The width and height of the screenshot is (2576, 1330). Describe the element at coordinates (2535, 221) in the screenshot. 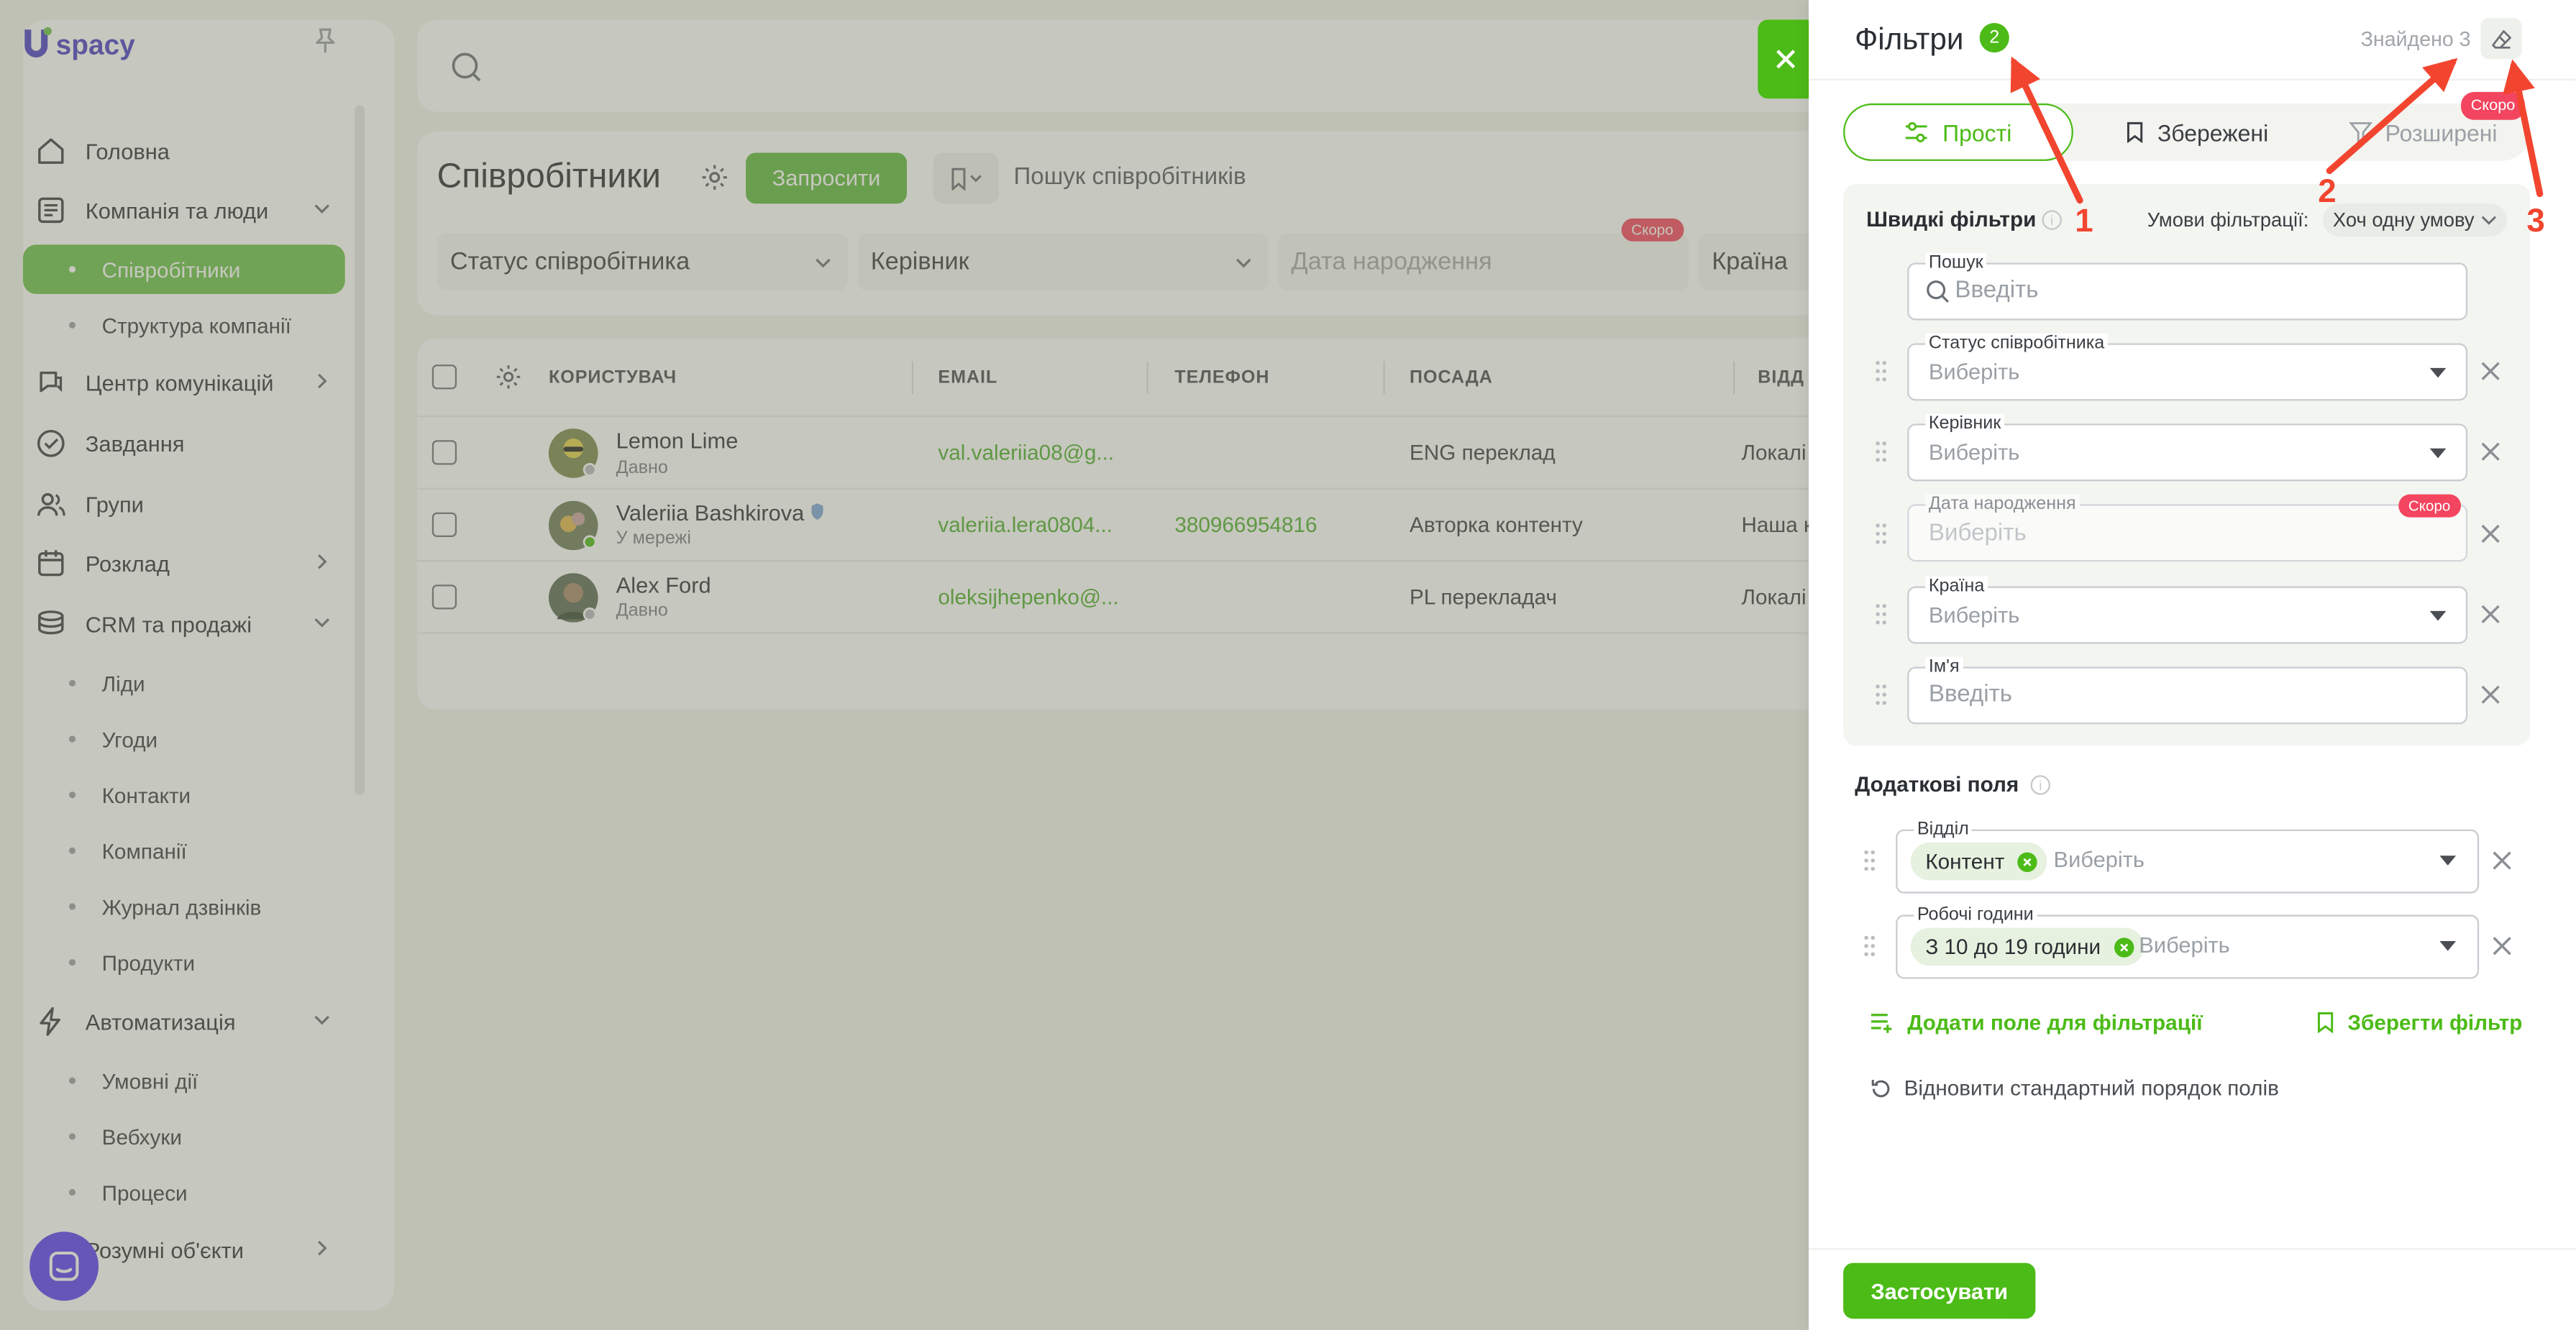

I see `annotation-number-3: 3` at that location.